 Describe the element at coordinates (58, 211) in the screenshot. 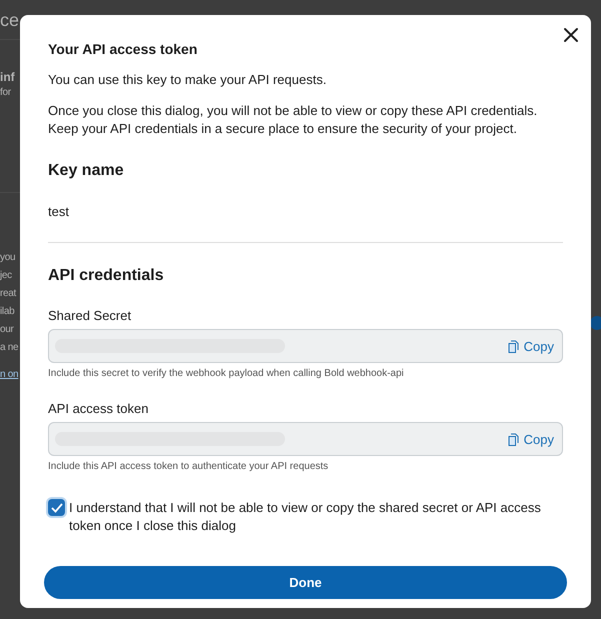

I see `key-name-value: test` at that location.